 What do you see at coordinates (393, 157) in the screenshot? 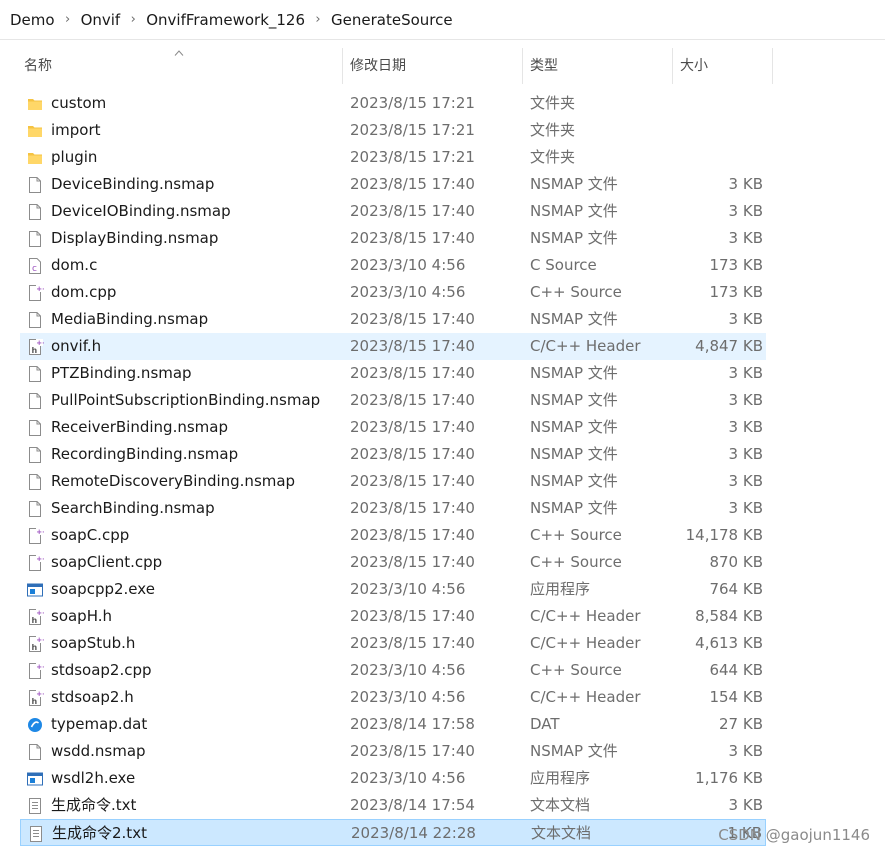
I see `file-row: plugin 2023/8/15 17:21 文件夹` at bounding box center [393, 157].